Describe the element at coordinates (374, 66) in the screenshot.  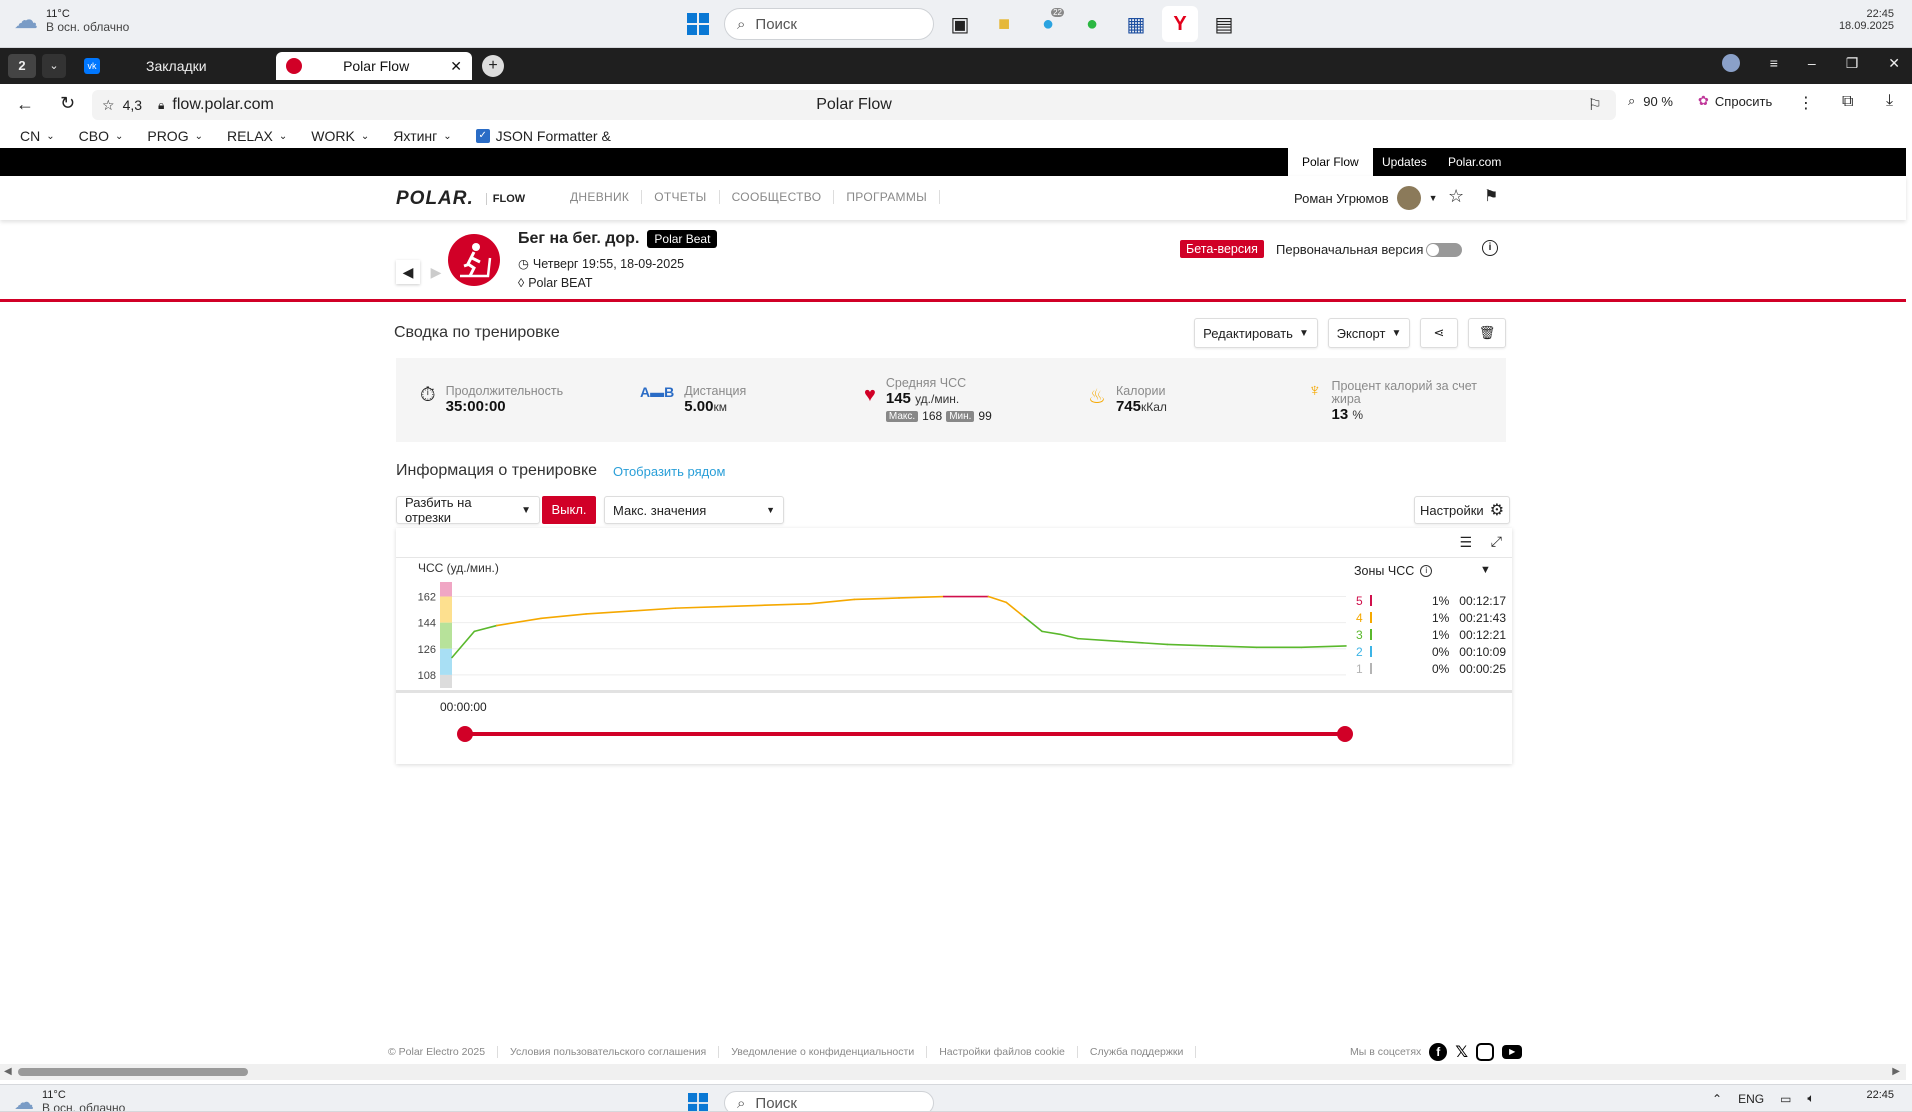
I see `tab-polar-flow: Polar Flow ✕` at that location.